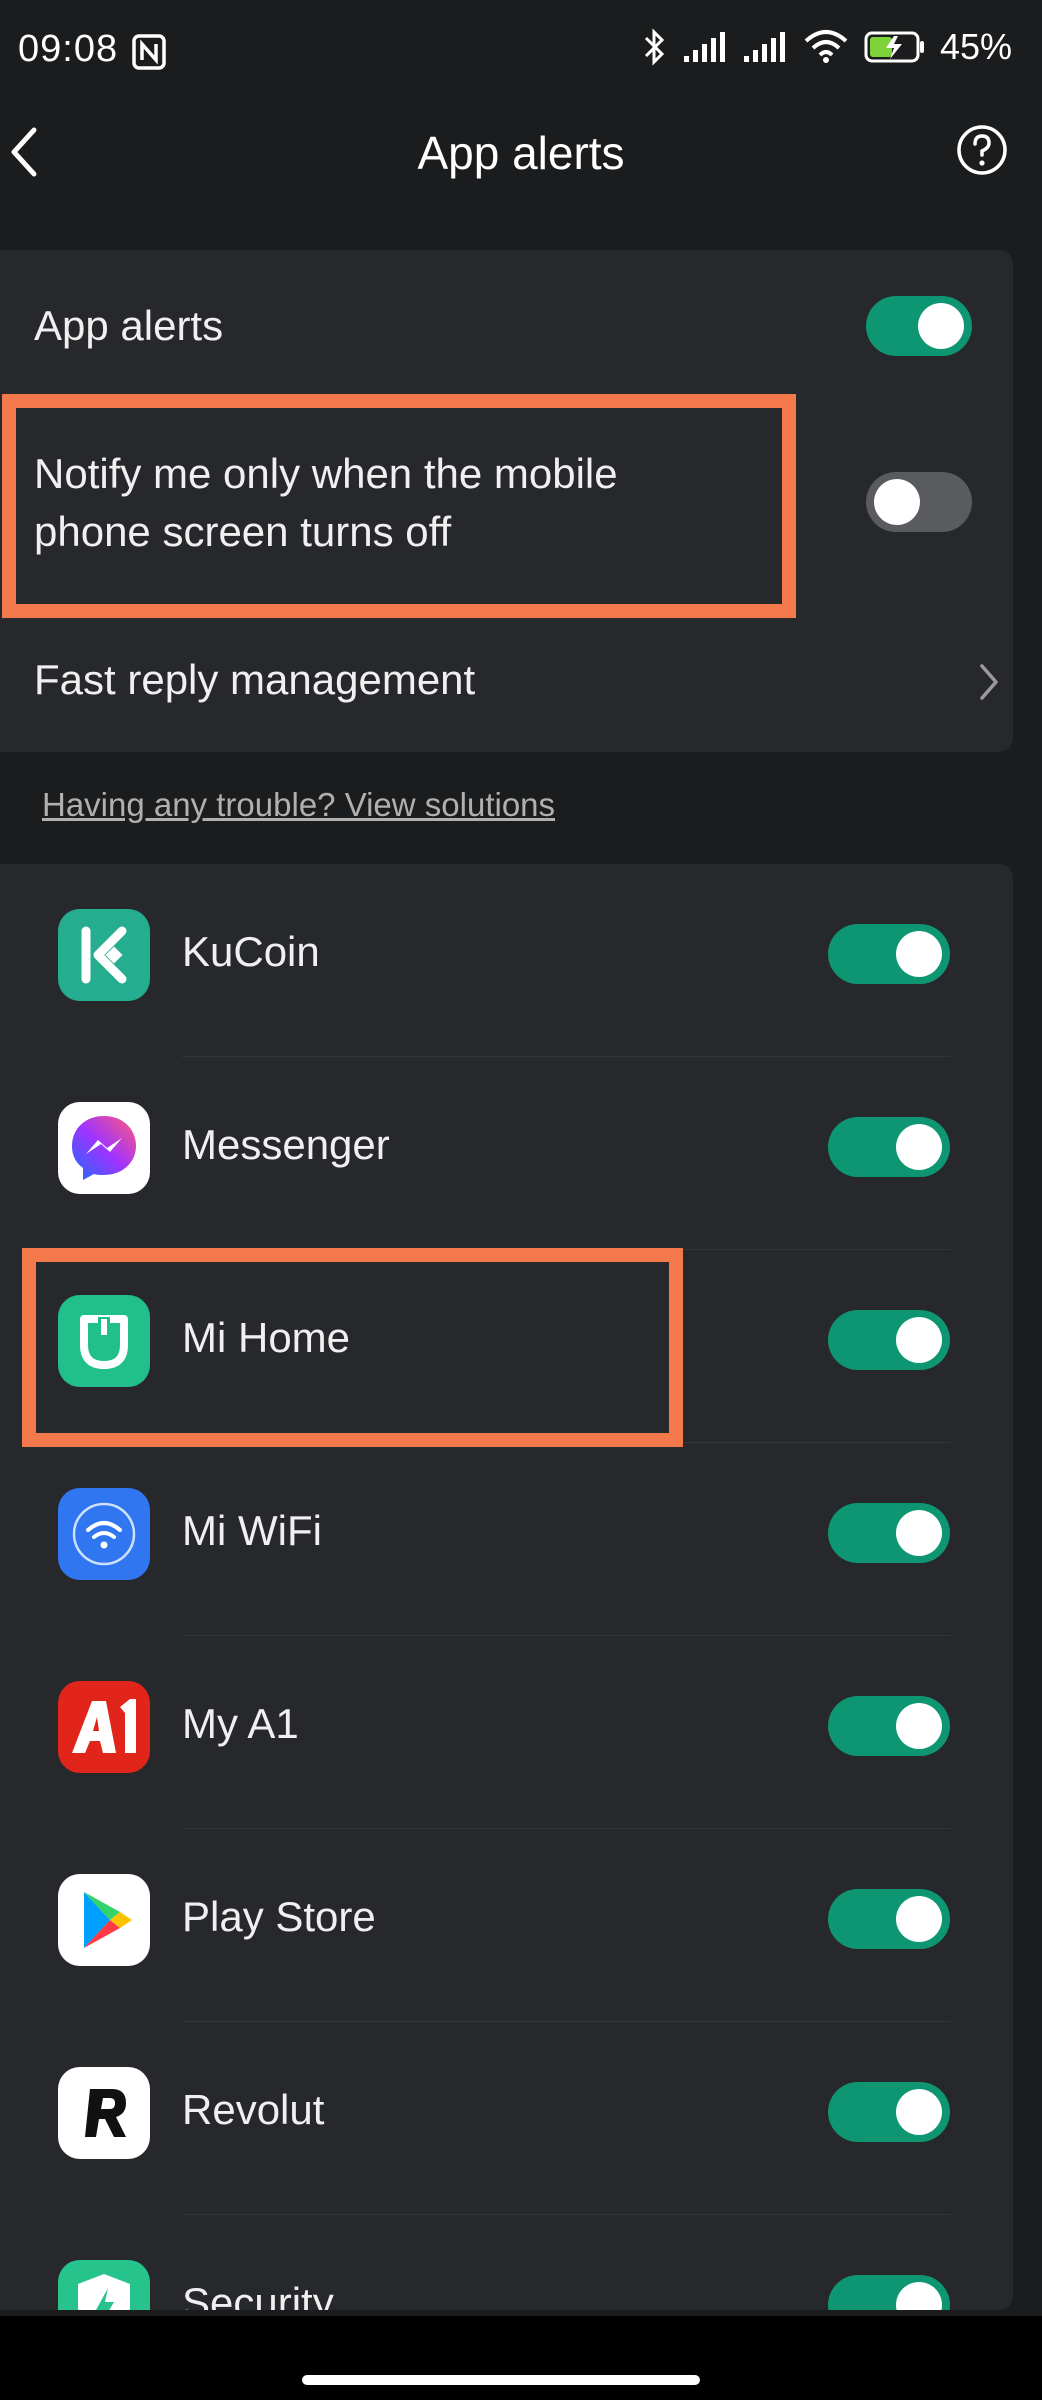 This screenshot has width=1042, height=2400. I want to click on app-name: Messenger, so click(286, 1144).